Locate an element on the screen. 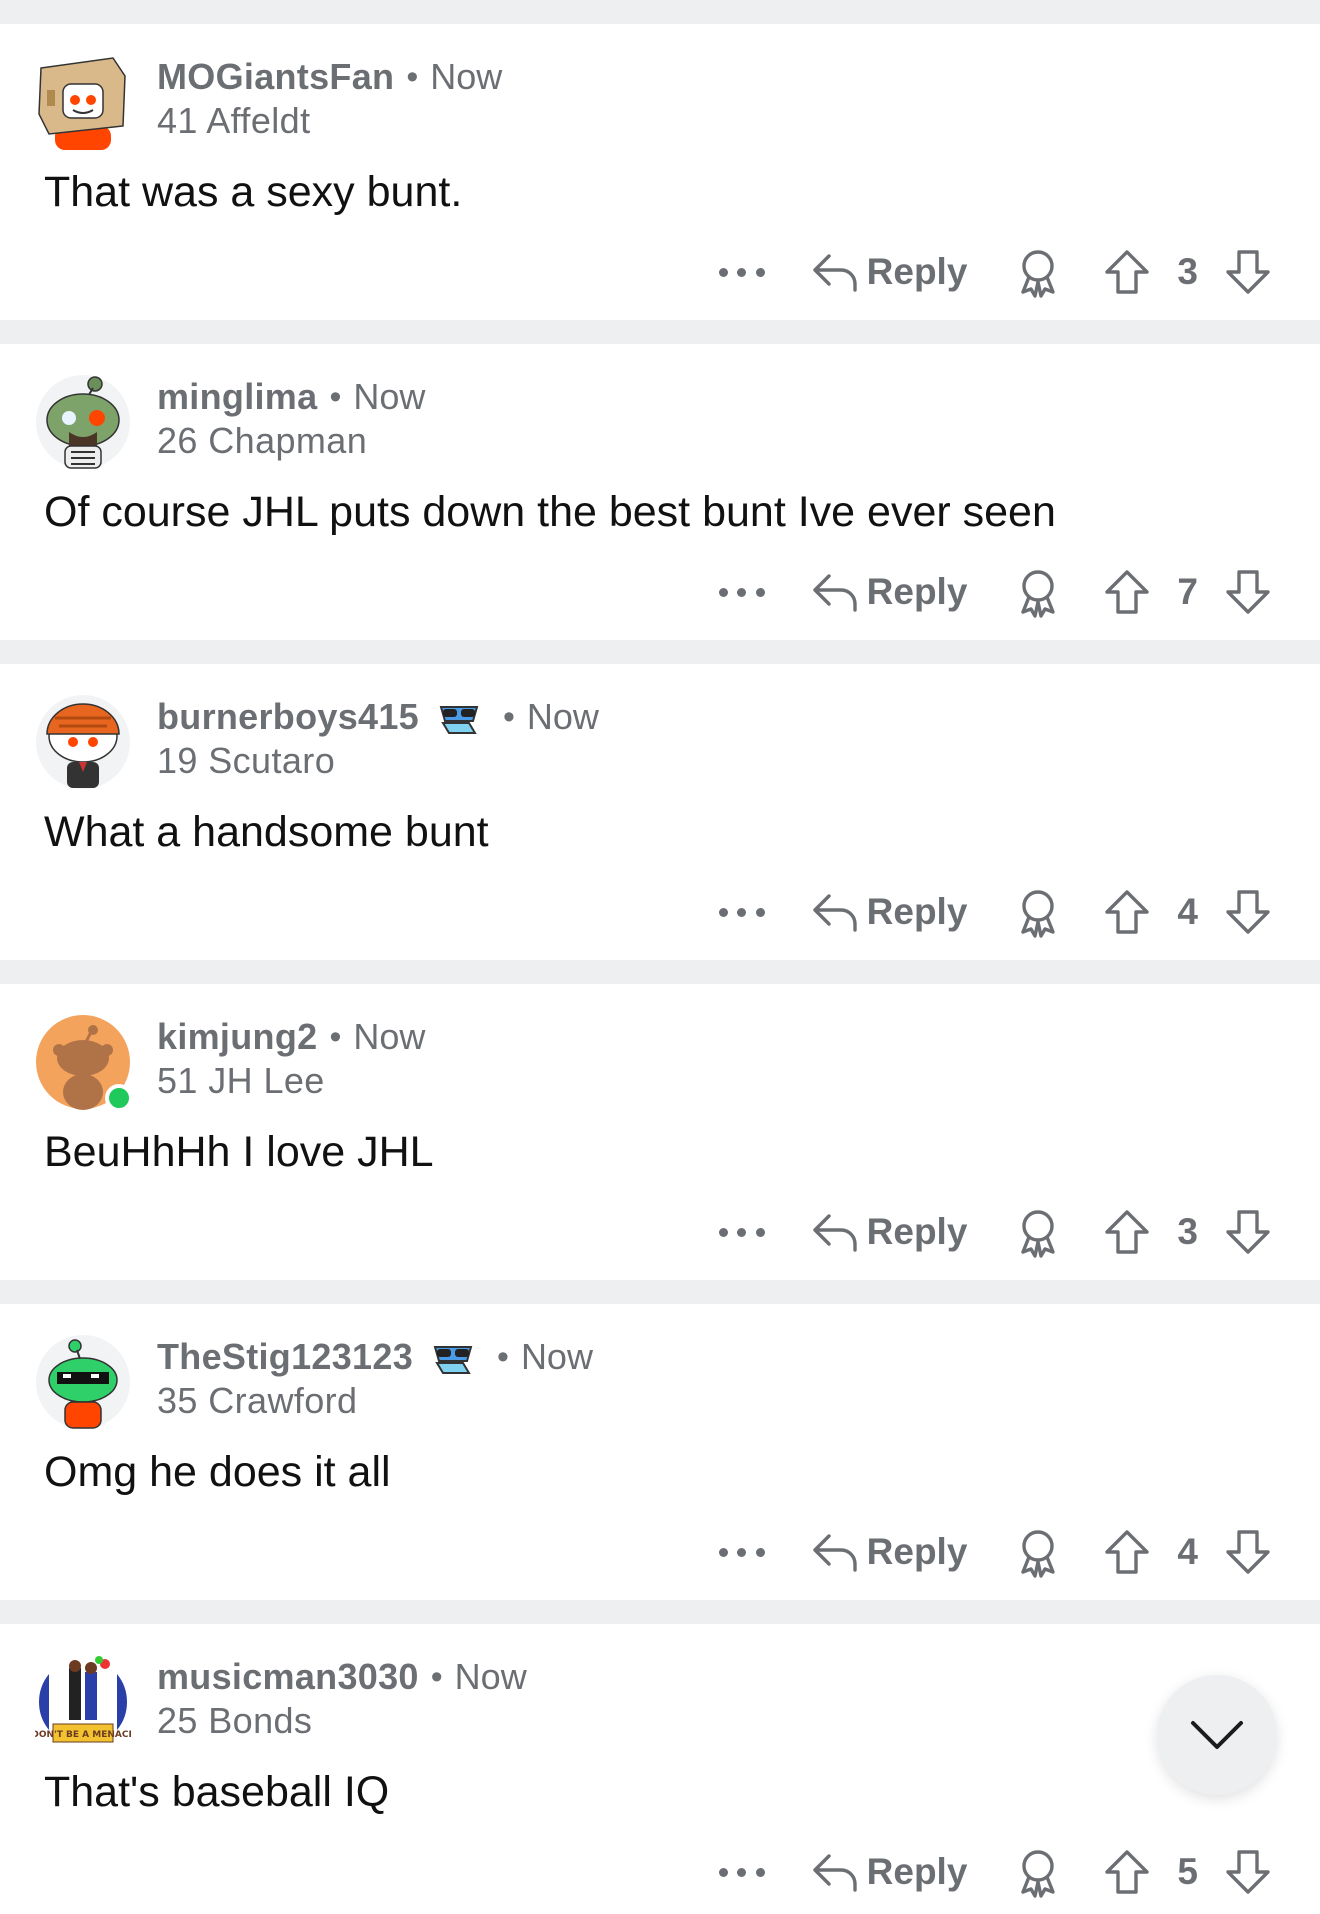  zombie-snoo-avatar-icon is located at coordinates (83, 422).